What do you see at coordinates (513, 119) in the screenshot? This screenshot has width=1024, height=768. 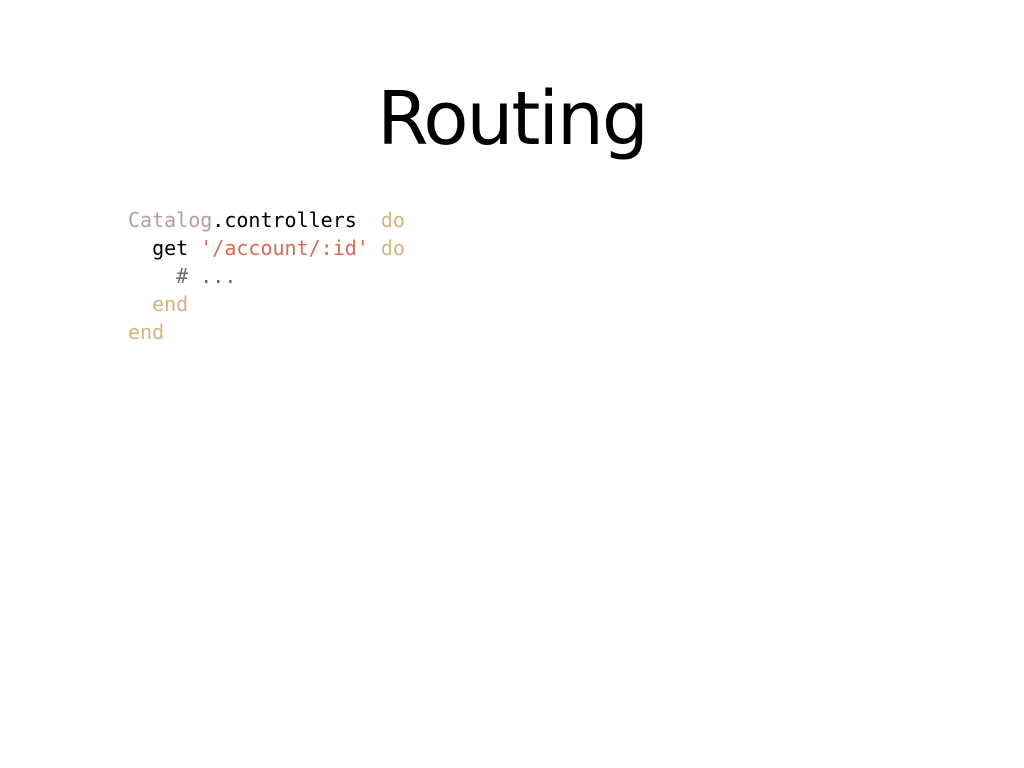 I see `slide-title: Routing` at bounding box center [513, 119].